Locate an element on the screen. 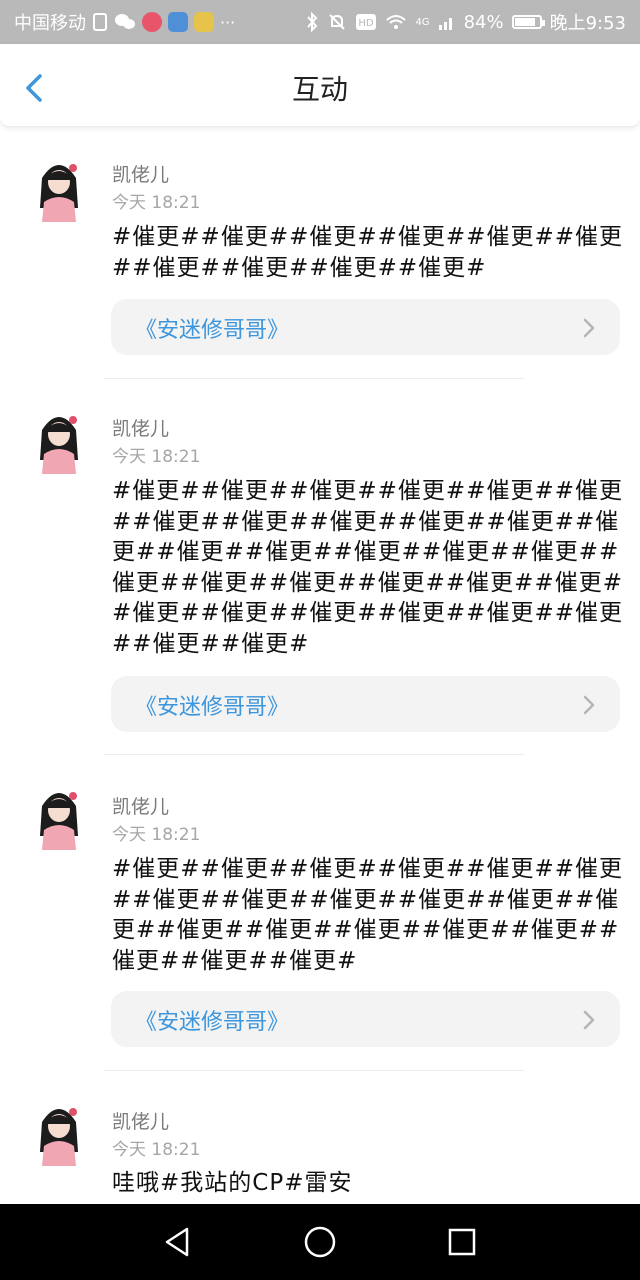  post-text: #催更##催更##催更##催更##催更##催更##催更##催更##催更##催更# is located at coordinates (367, 252).